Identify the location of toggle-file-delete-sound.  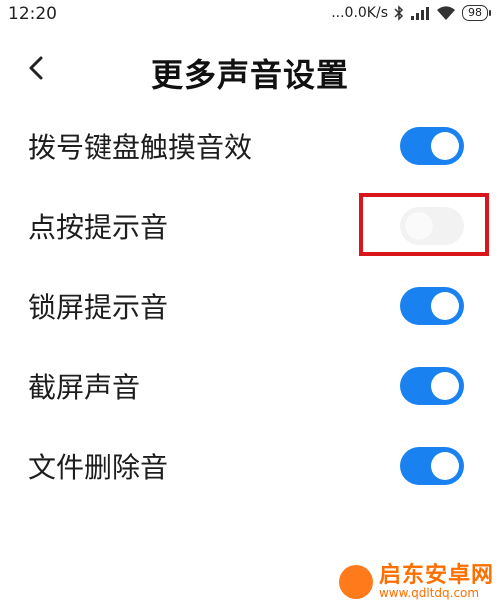
(432, 466).